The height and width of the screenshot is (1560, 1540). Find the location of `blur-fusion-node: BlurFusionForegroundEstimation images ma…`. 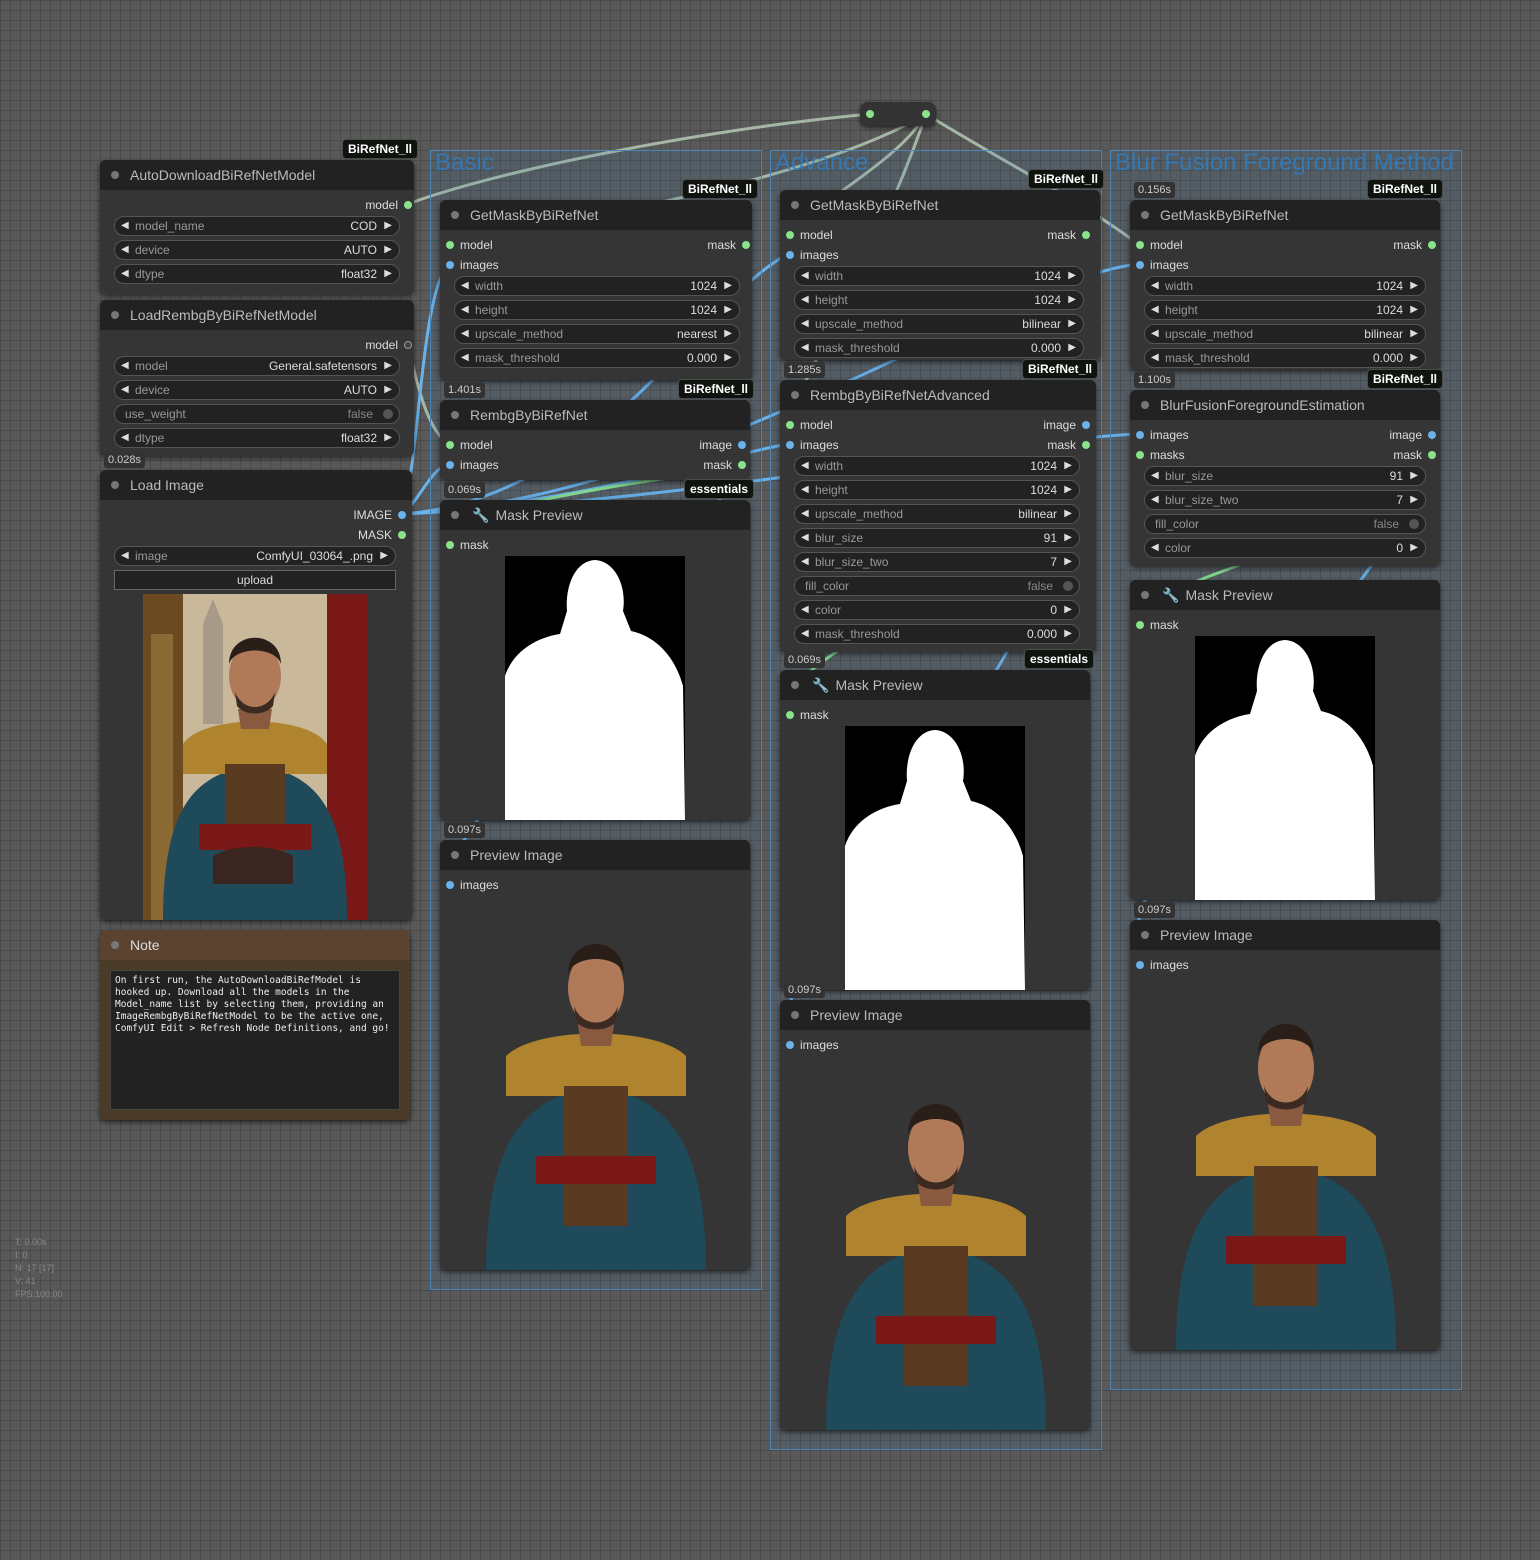

blur-fusion-node: BlurFusionForegroundEstimation images ma… is located at coordinates (1285, 478).